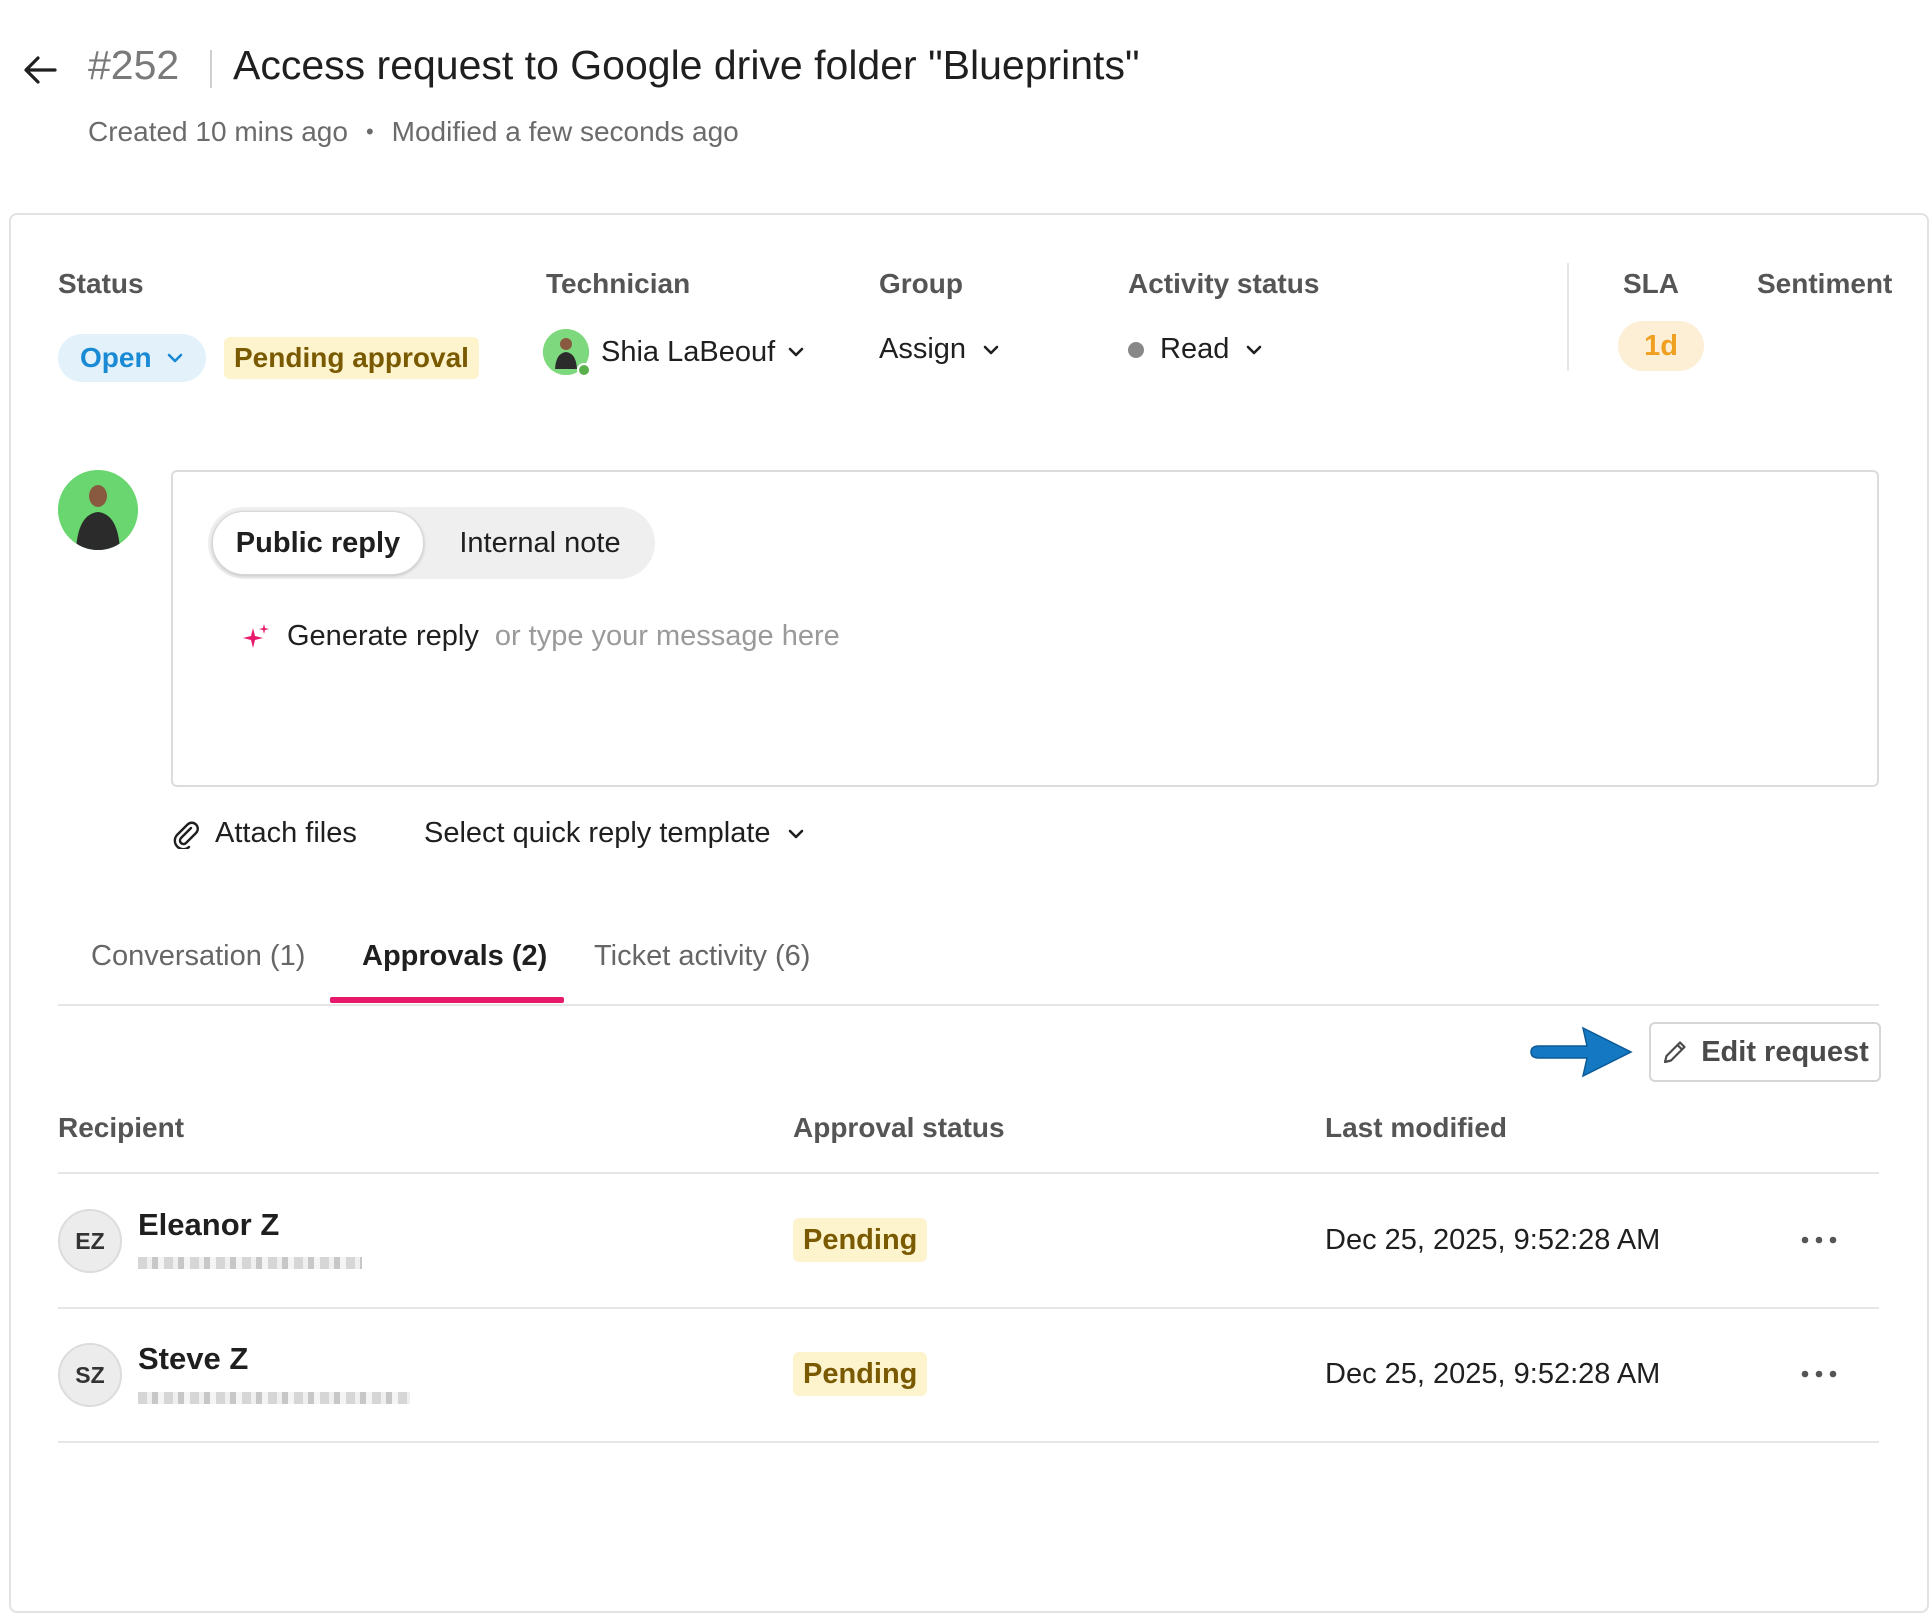  Describe the element at coordinates (1651, 283) in the screenshot. I see `sla-label: SLA` at that location.